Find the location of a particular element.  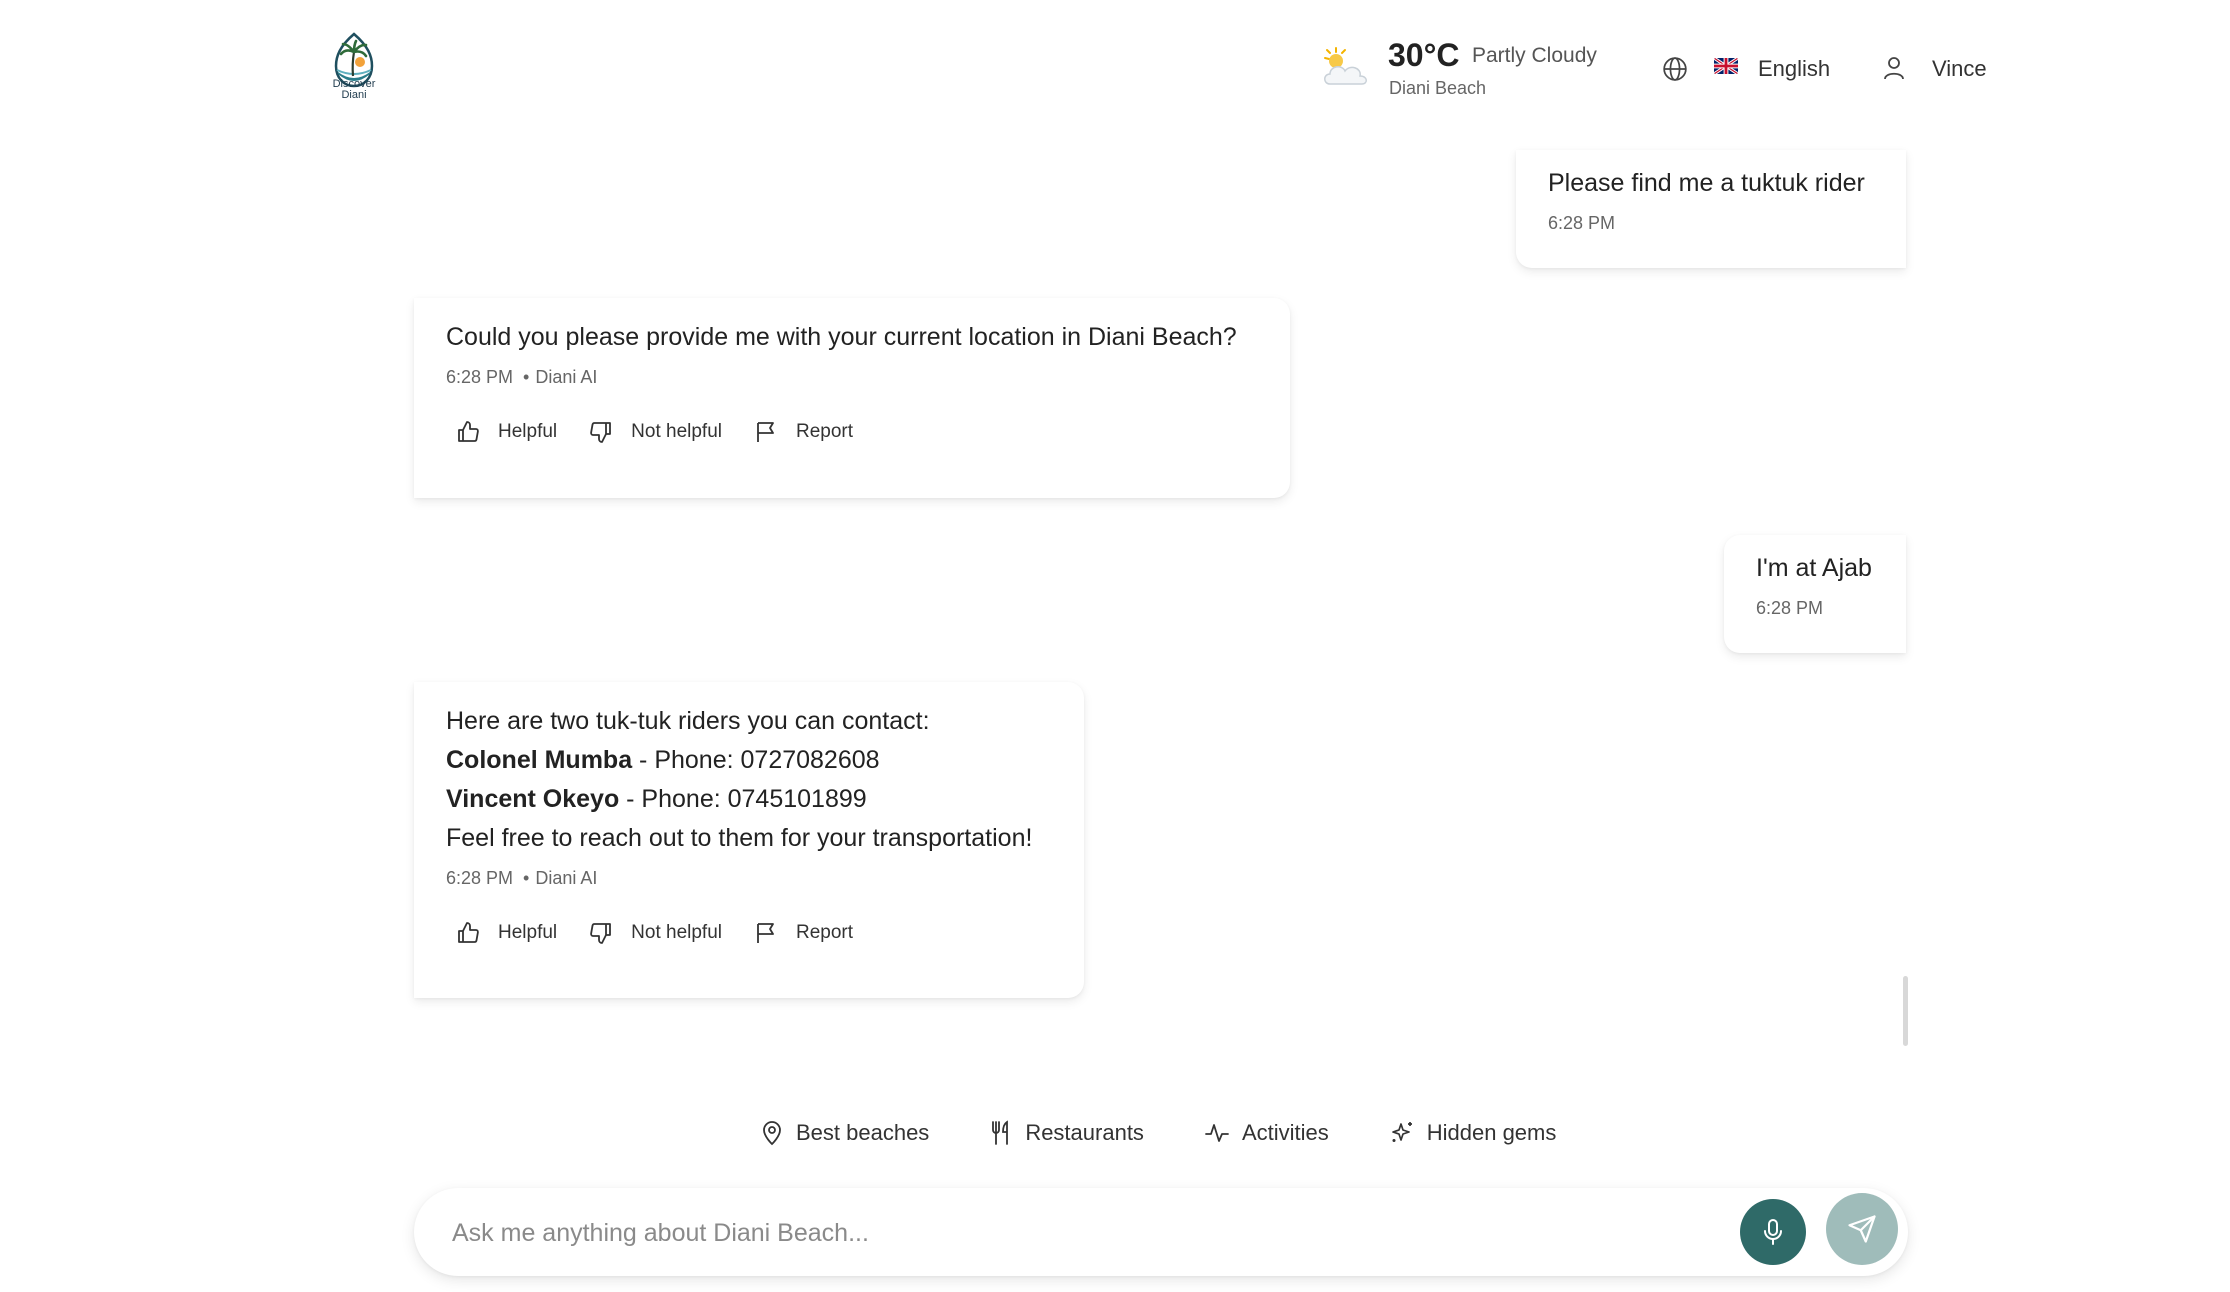

chip-best-beaches: Best beaches is located at coordinates (844, 1133).